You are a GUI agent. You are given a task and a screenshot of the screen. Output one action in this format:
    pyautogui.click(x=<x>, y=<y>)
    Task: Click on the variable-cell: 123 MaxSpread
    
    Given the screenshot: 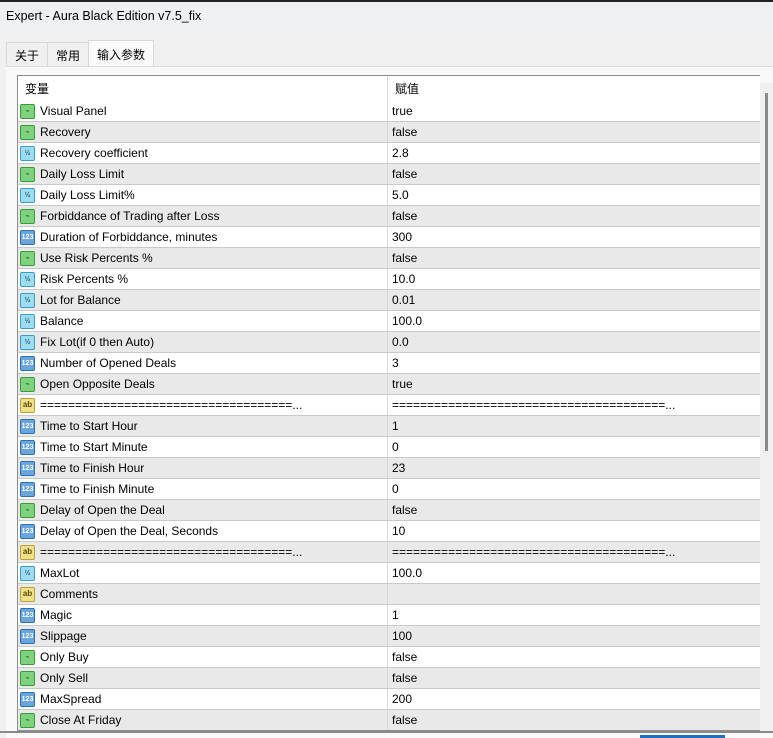 What is the action you would take?
    pyautogui.click(x=203, y=699)
    